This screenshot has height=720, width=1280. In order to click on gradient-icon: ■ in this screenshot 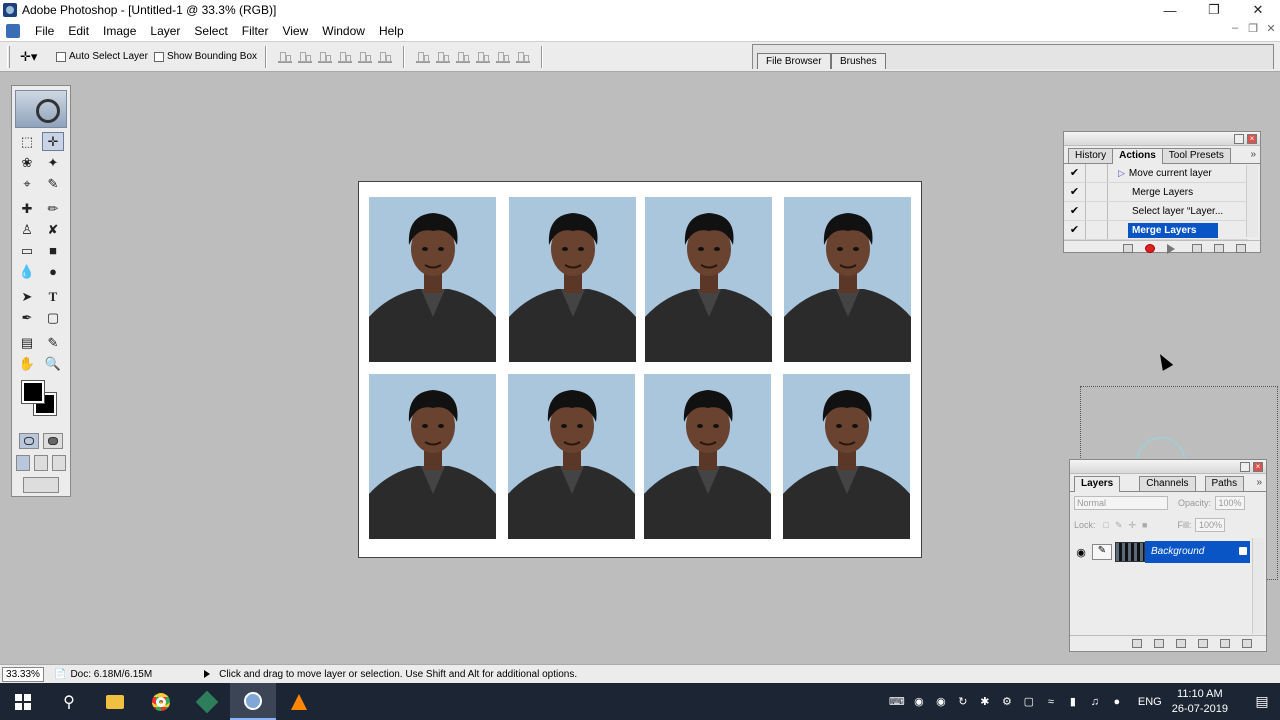, I will do `click(53, 250)`.